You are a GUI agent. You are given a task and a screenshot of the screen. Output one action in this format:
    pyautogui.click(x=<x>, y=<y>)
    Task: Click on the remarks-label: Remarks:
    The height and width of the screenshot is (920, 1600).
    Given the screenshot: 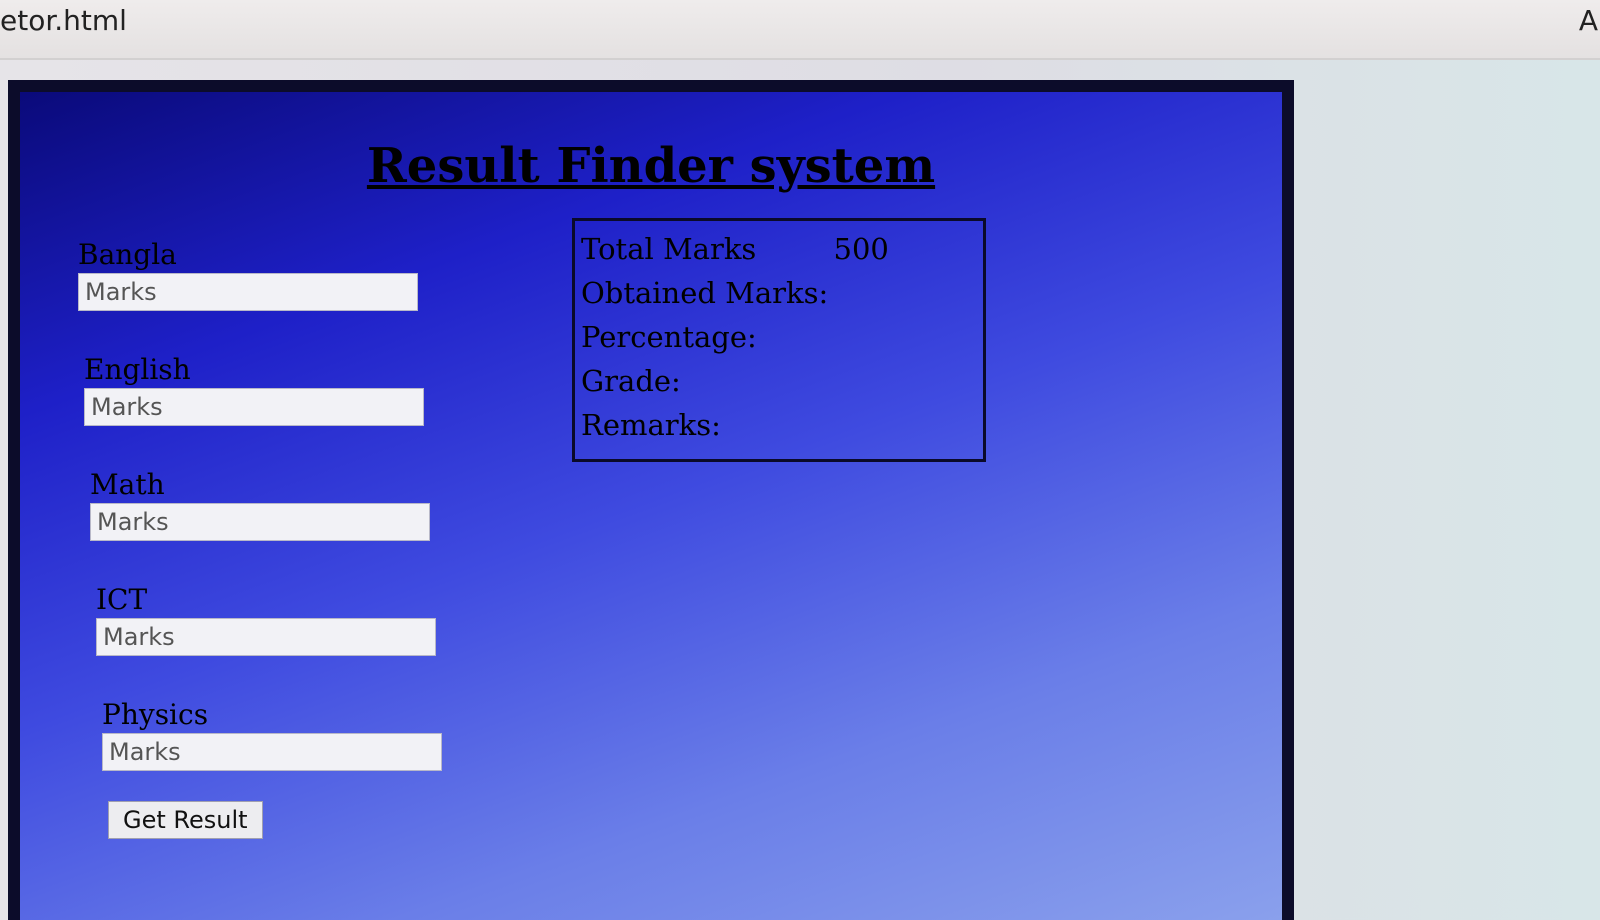 What is the action you would take?
    pyautogui.click(x=651, y=425)
    